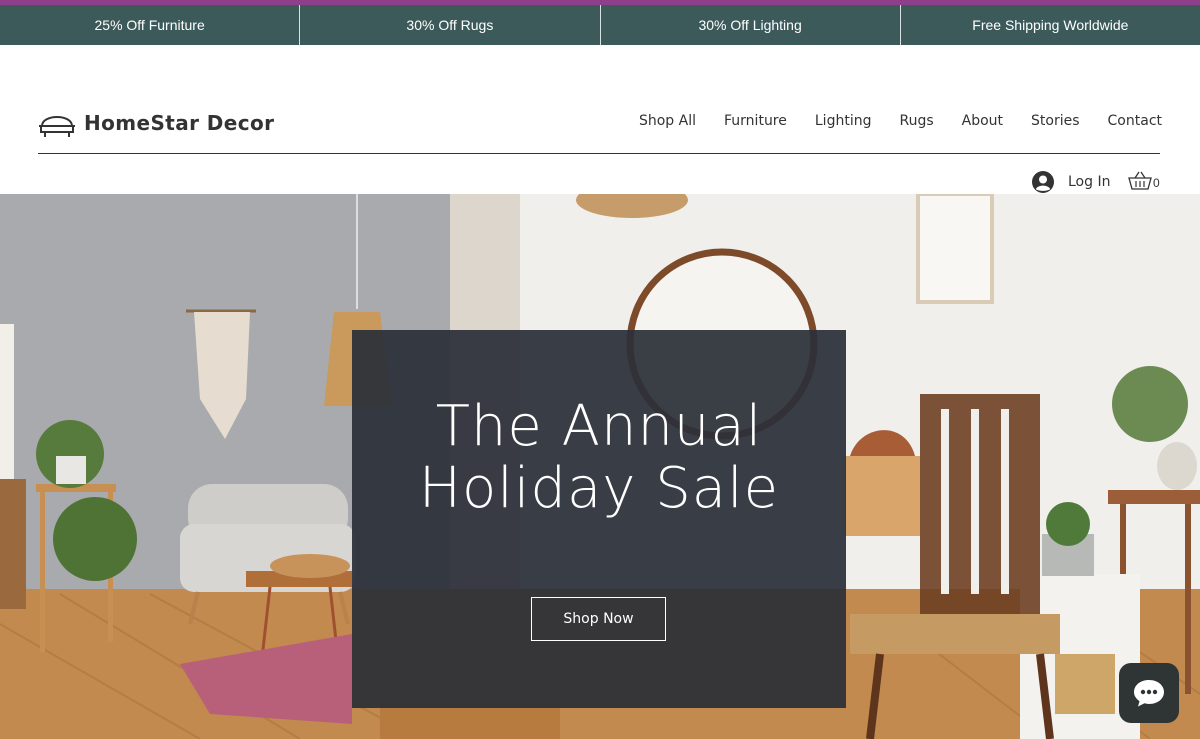 This screenshot has height=739, width=1200. I want to click on chat-button, so click(1149, 693).